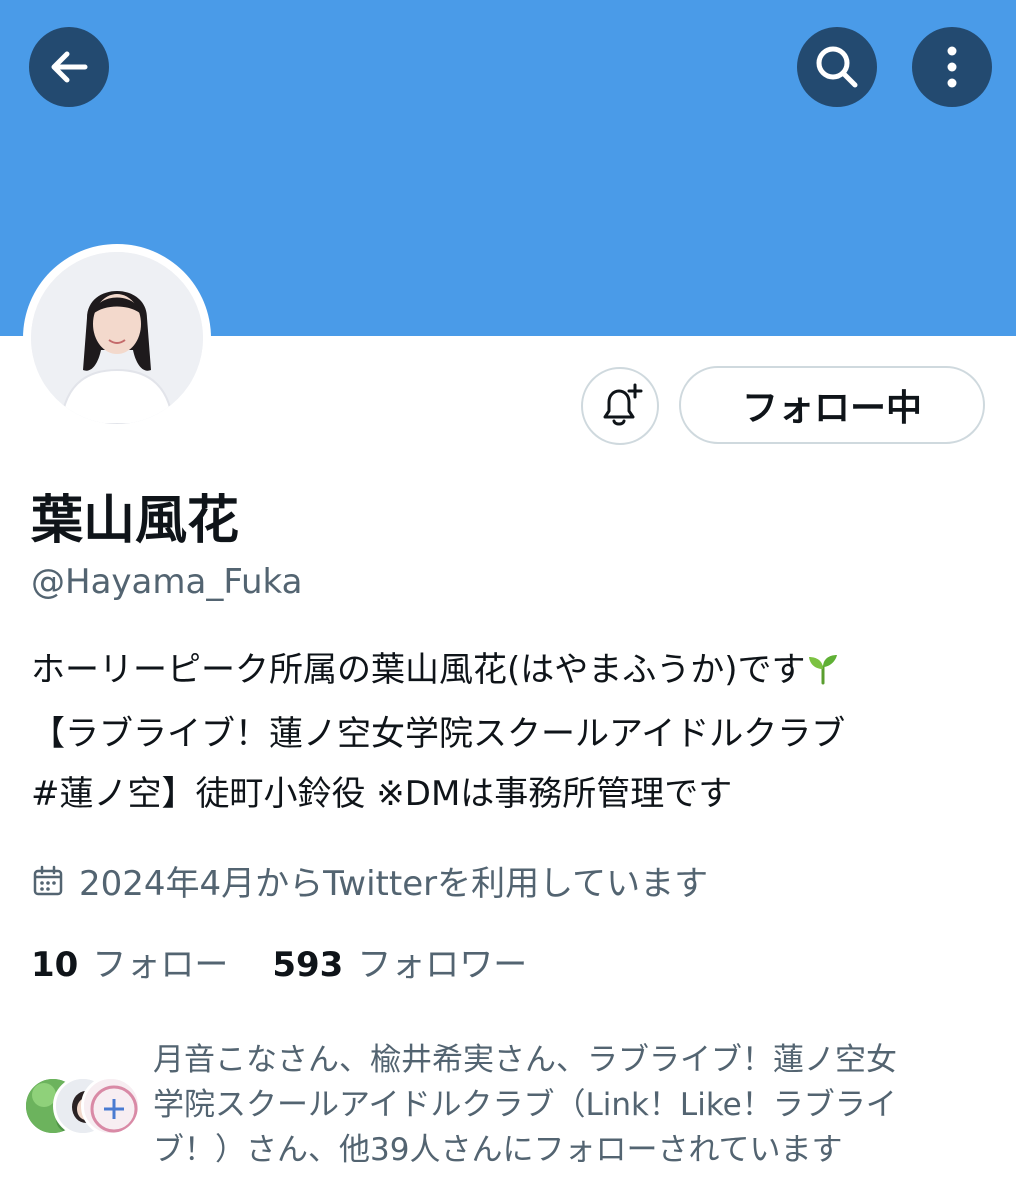 The image size is (1016, 1200). I want to click on mutual-avatar, so click(111, 1106).